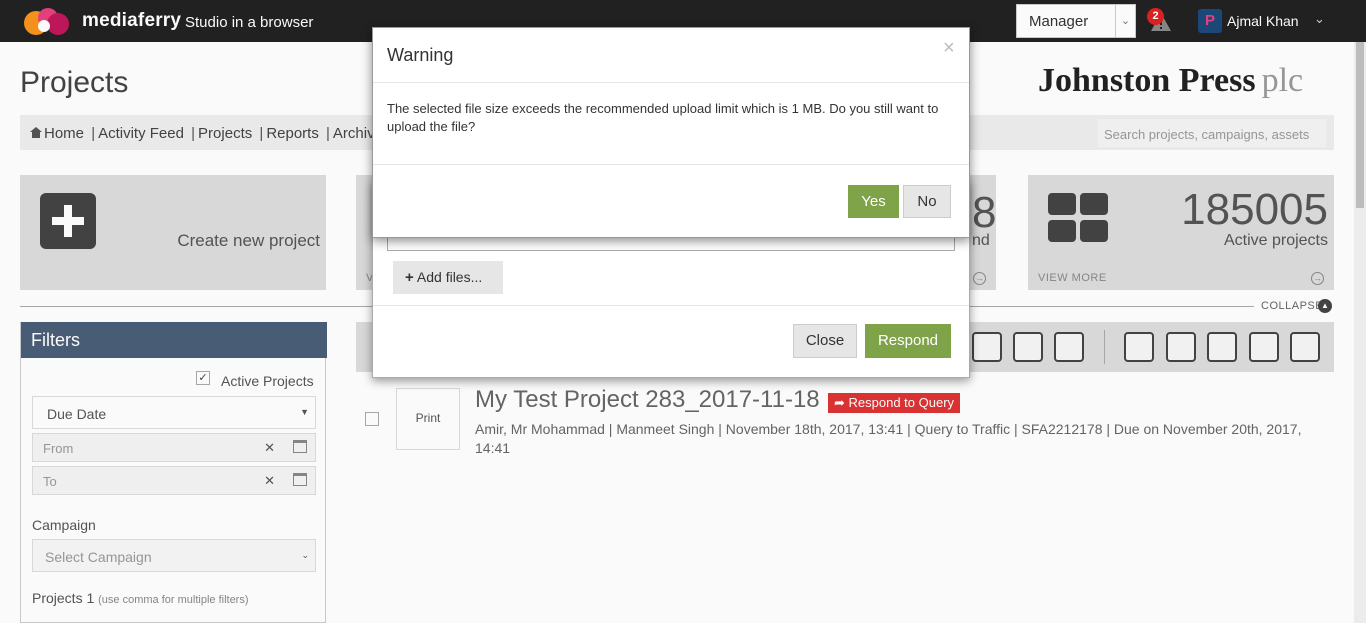 Image resolution: width=1366 pixels, height=623 pixels. Describe the element at coordinates (873, 201) in the screenshot. I see `yes-button: Yes` at that location.